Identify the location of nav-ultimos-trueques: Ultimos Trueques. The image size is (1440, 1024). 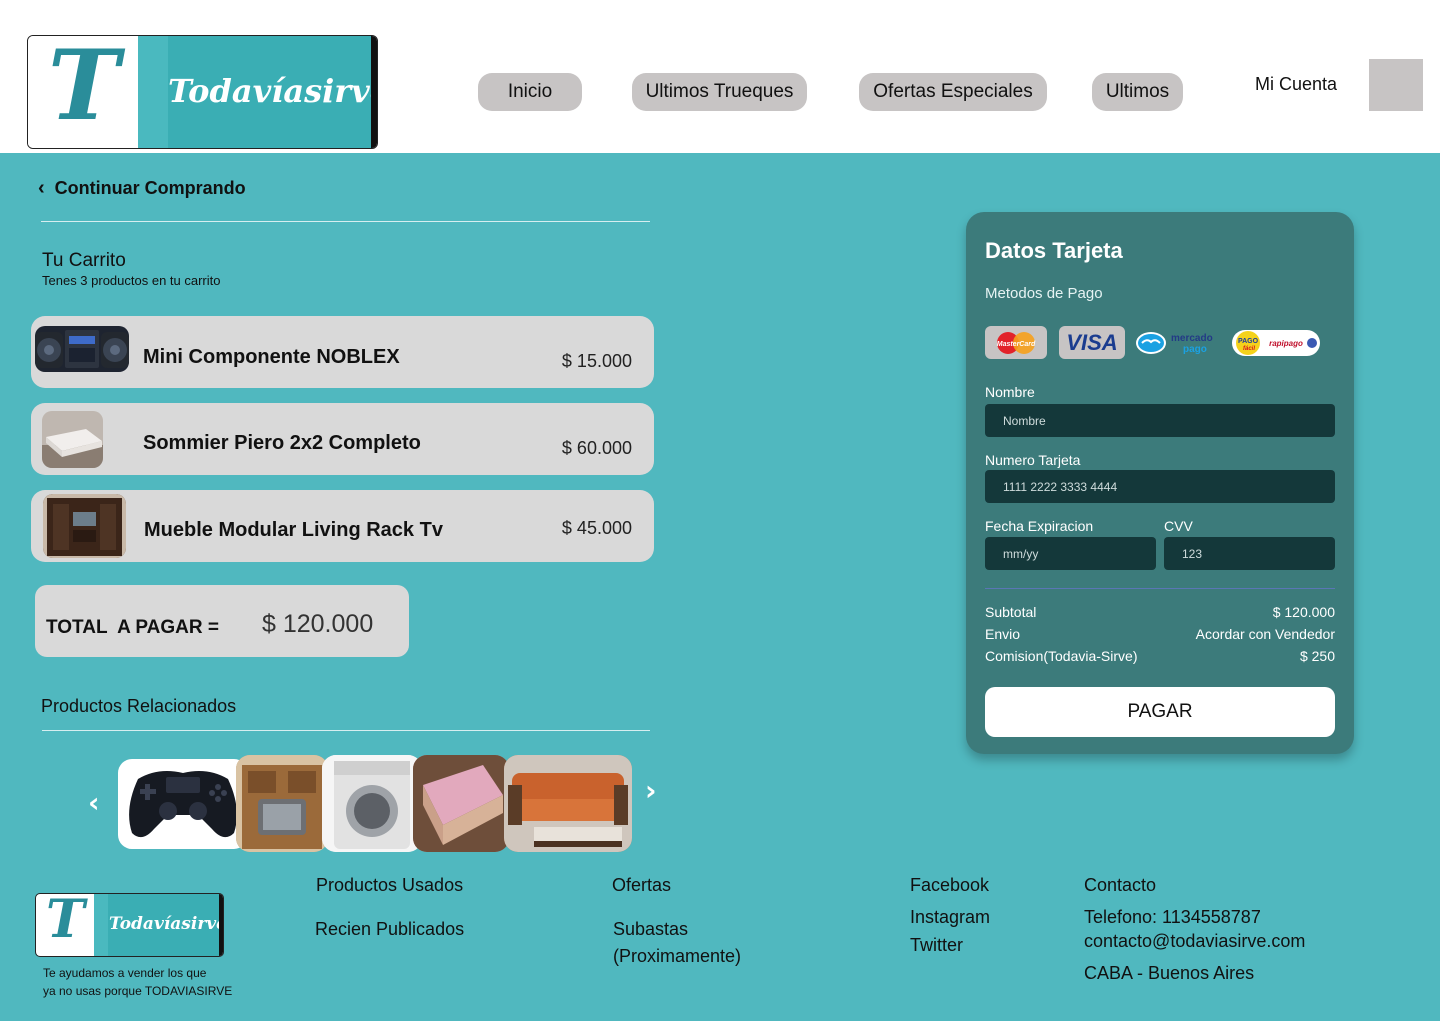
(719, 92).